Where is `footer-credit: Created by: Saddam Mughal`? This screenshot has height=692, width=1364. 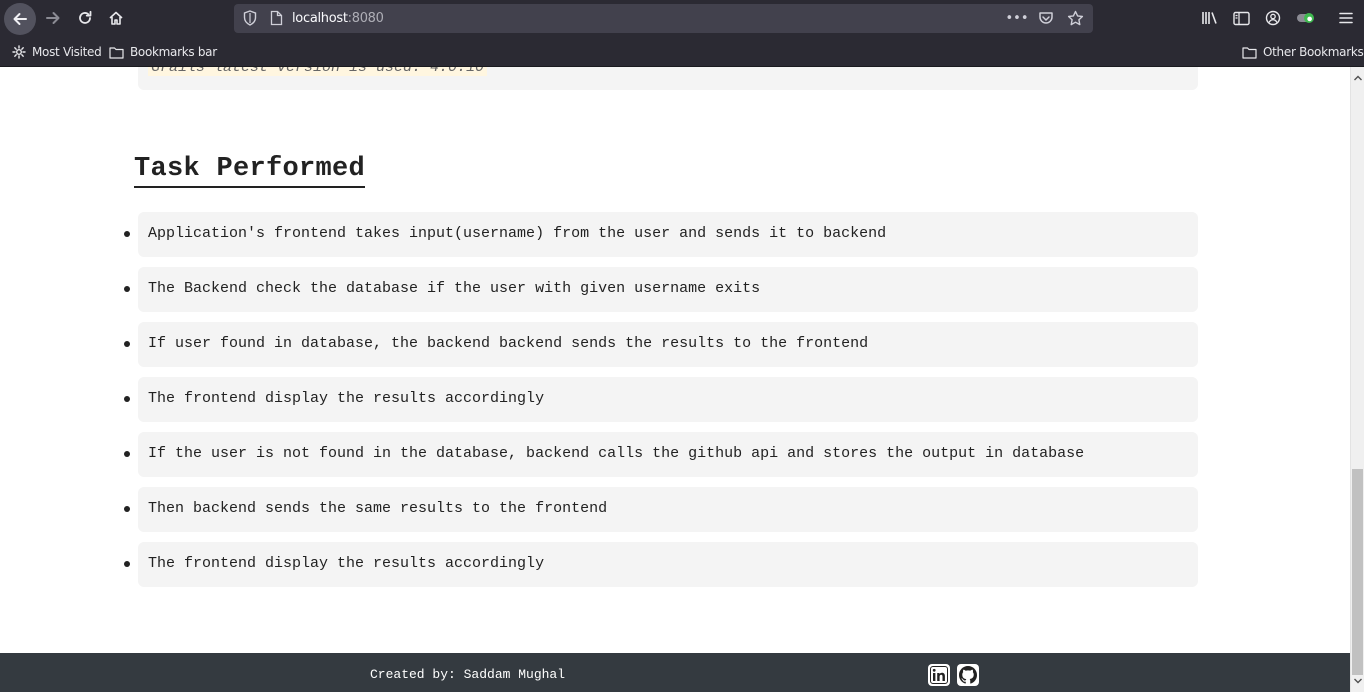
footer-credit: Created by: Saddam Mughal is located at coordinates (468, 674).